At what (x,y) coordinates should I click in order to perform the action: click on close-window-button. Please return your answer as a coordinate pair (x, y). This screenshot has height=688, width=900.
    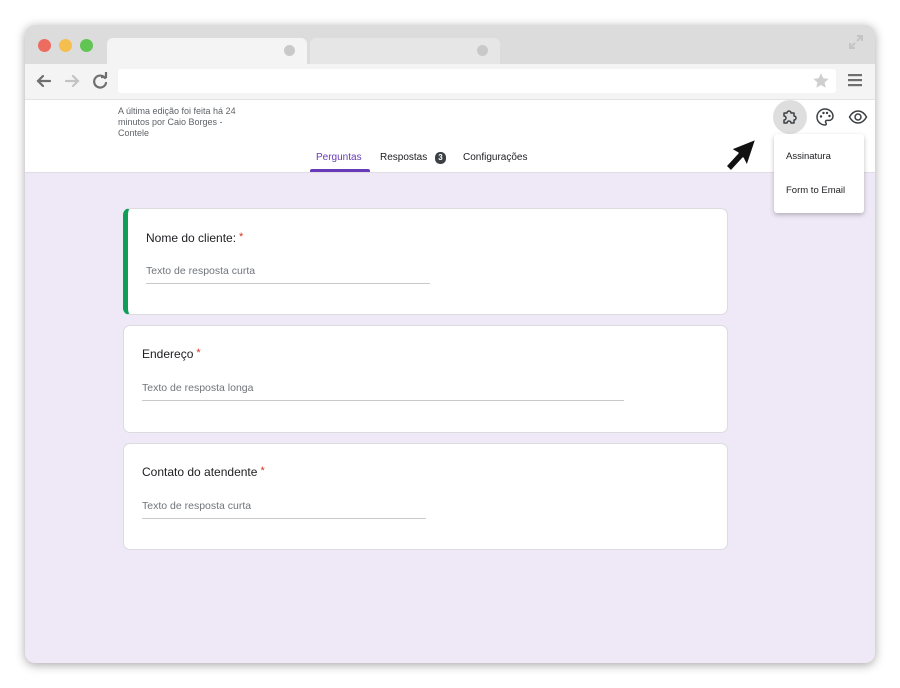
    Looking at the image, I should click on (44, 45).